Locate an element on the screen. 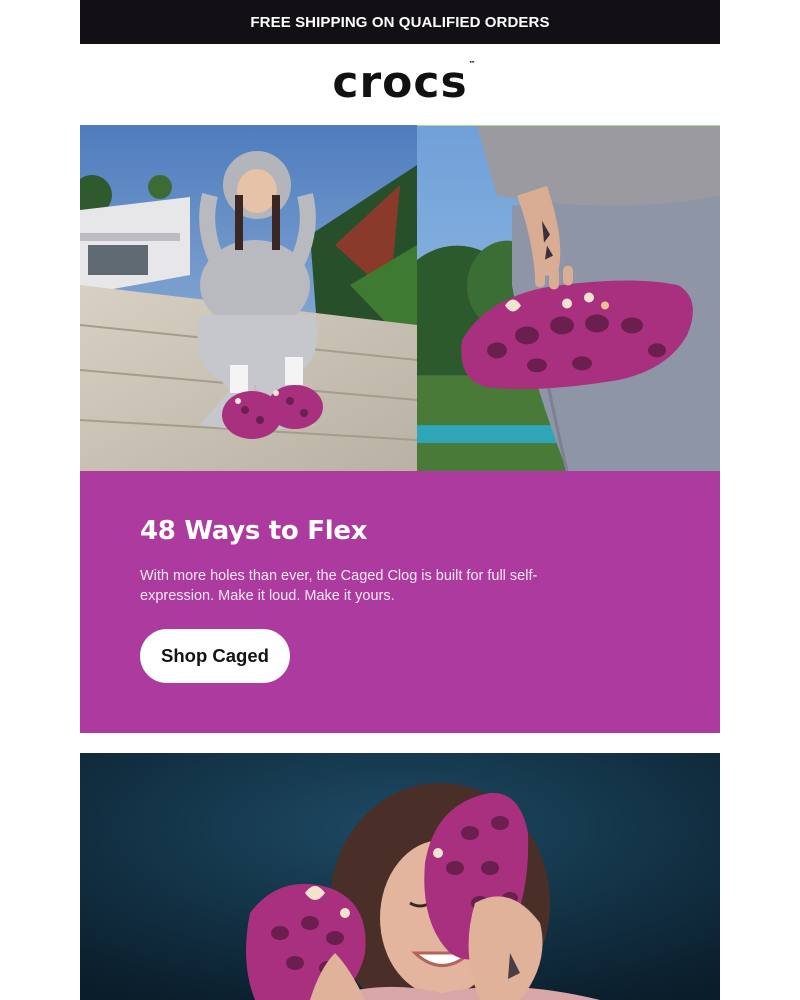  hero-photo-left is located at coordinates (248, 298).